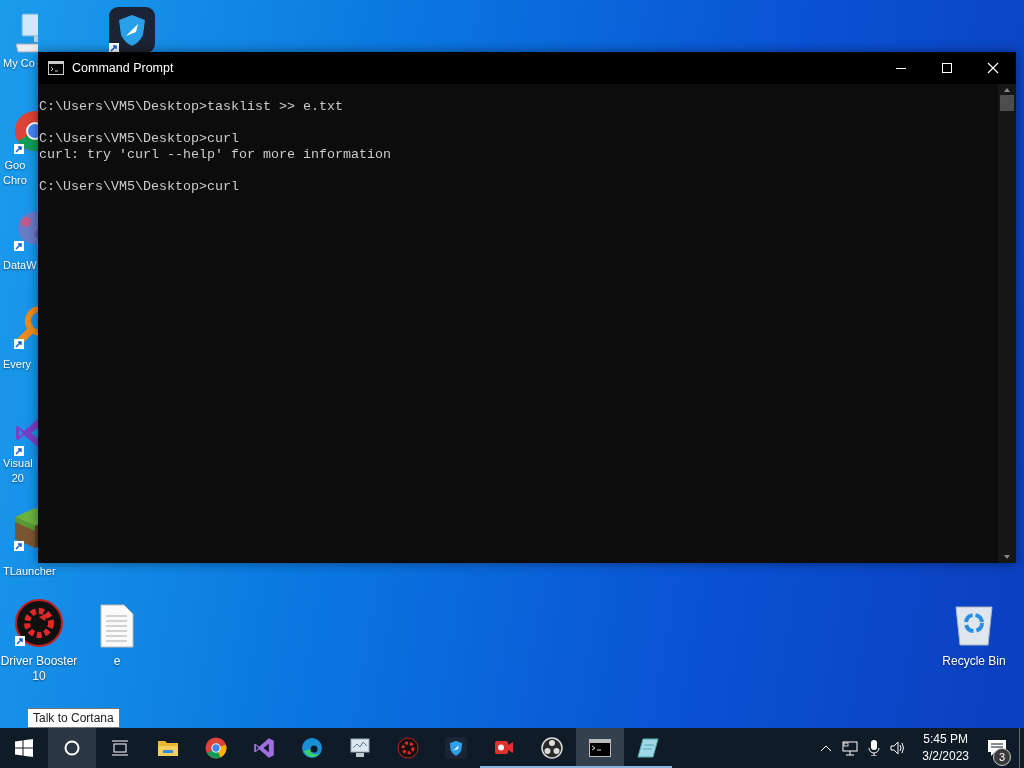  What do you see at coordinates (974, 626) in the screenshot?
I see `recycle-bin-icon` at bounding box center [974, 626].